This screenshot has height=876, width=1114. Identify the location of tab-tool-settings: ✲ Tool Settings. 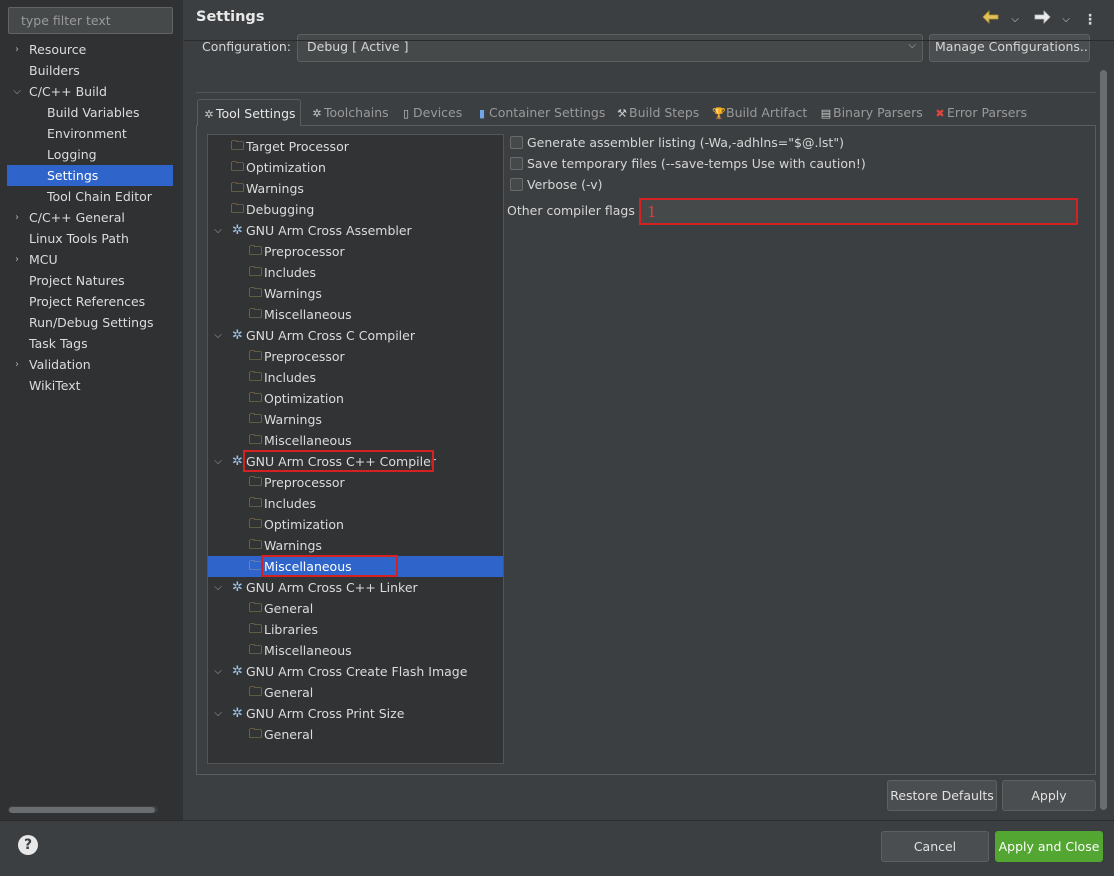
(249, 112).